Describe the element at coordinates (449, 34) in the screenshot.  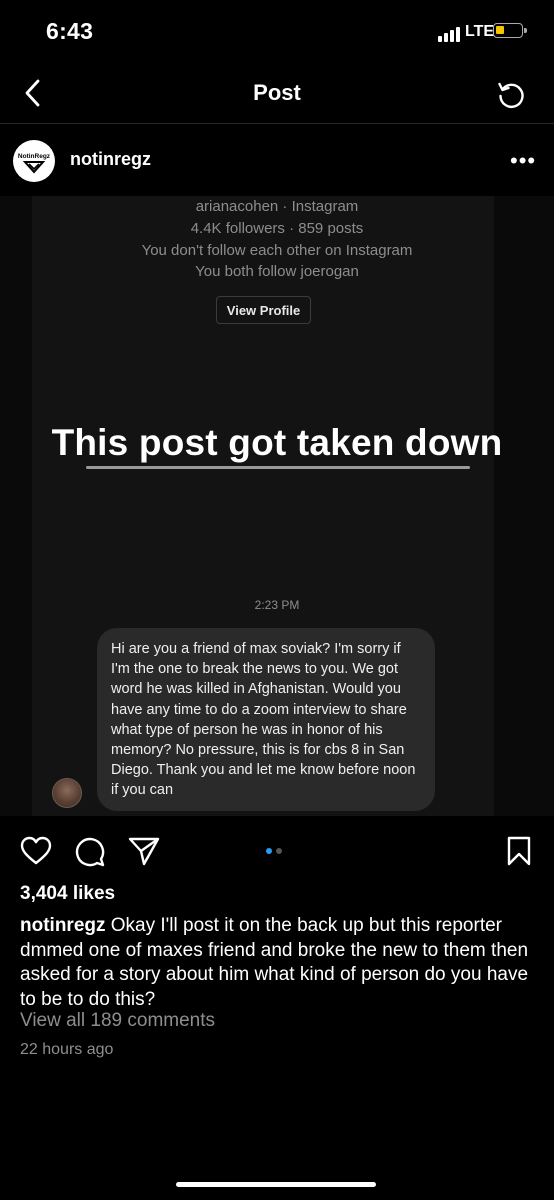
I see `signal-icon` at that location.